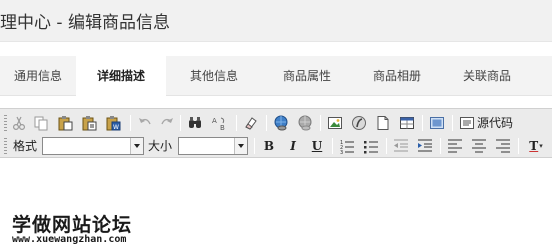 This screenshot has width=552, height=248. Describe the element at coordinates (65, 123) in the screenshot. I see `paste-icon` at that location.